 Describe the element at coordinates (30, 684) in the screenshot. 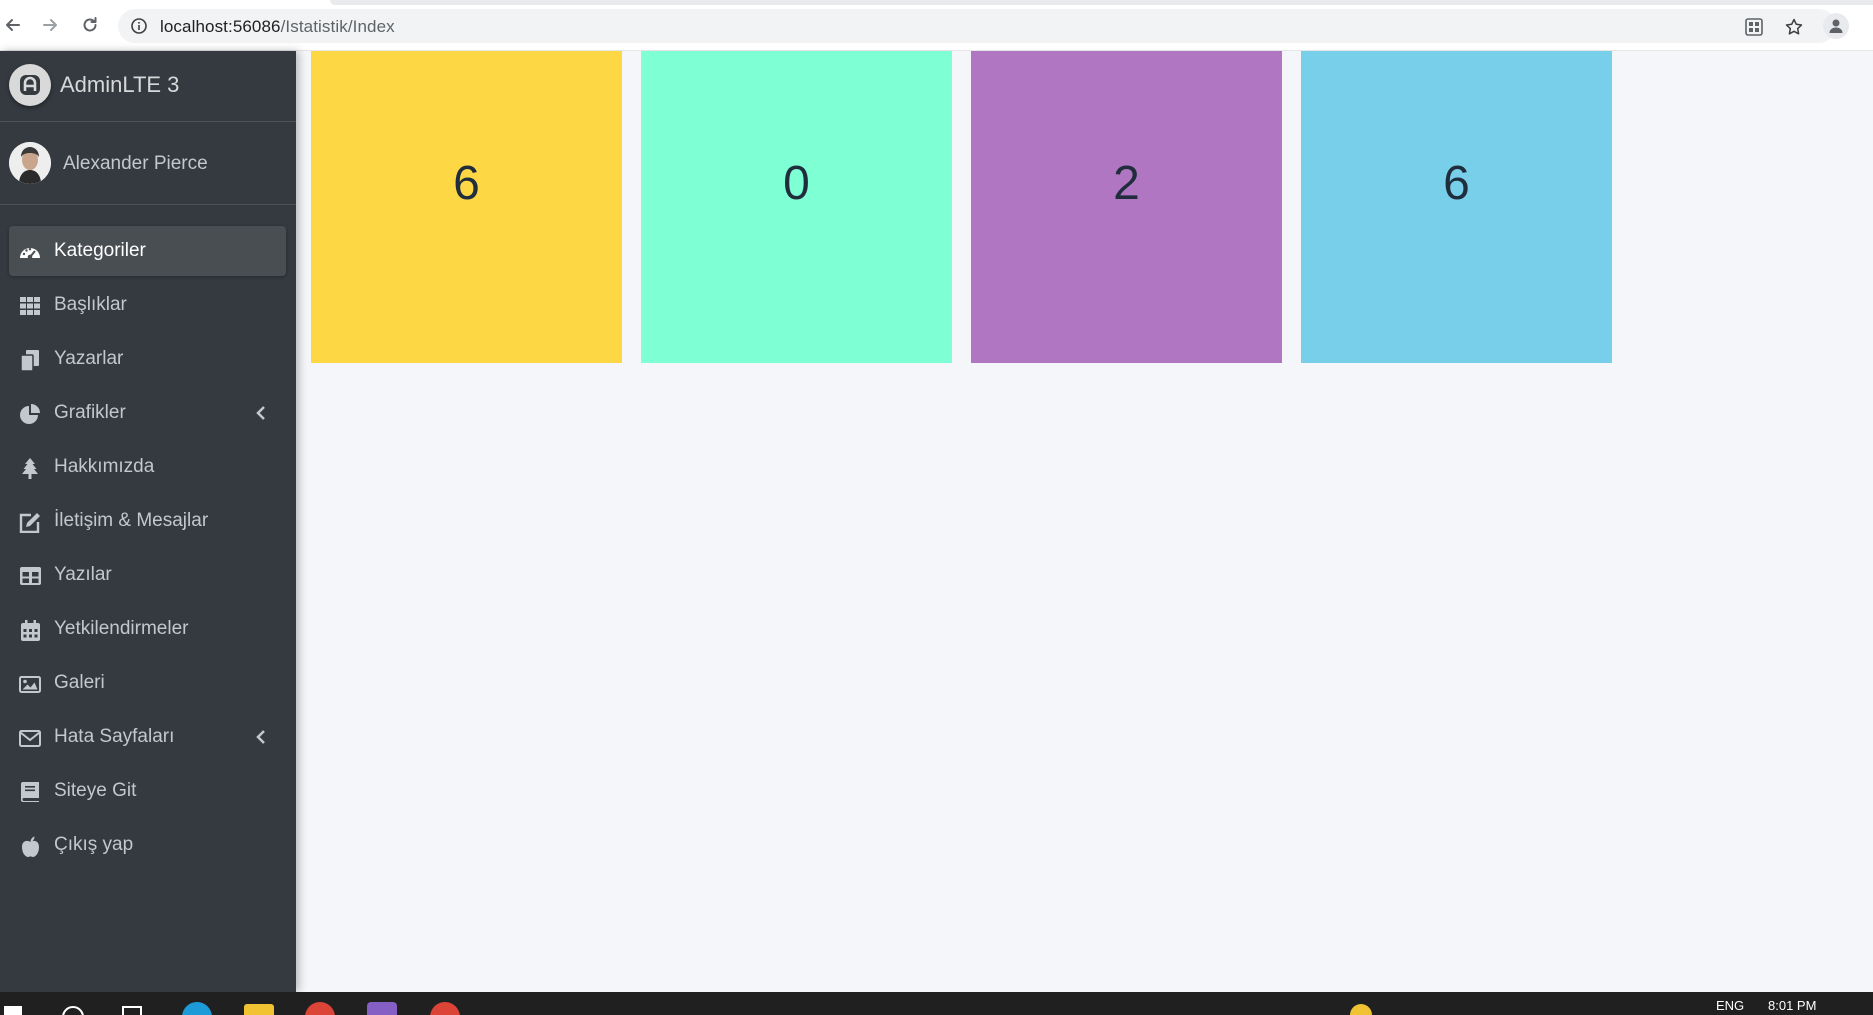

I see `image-icon` at that location.